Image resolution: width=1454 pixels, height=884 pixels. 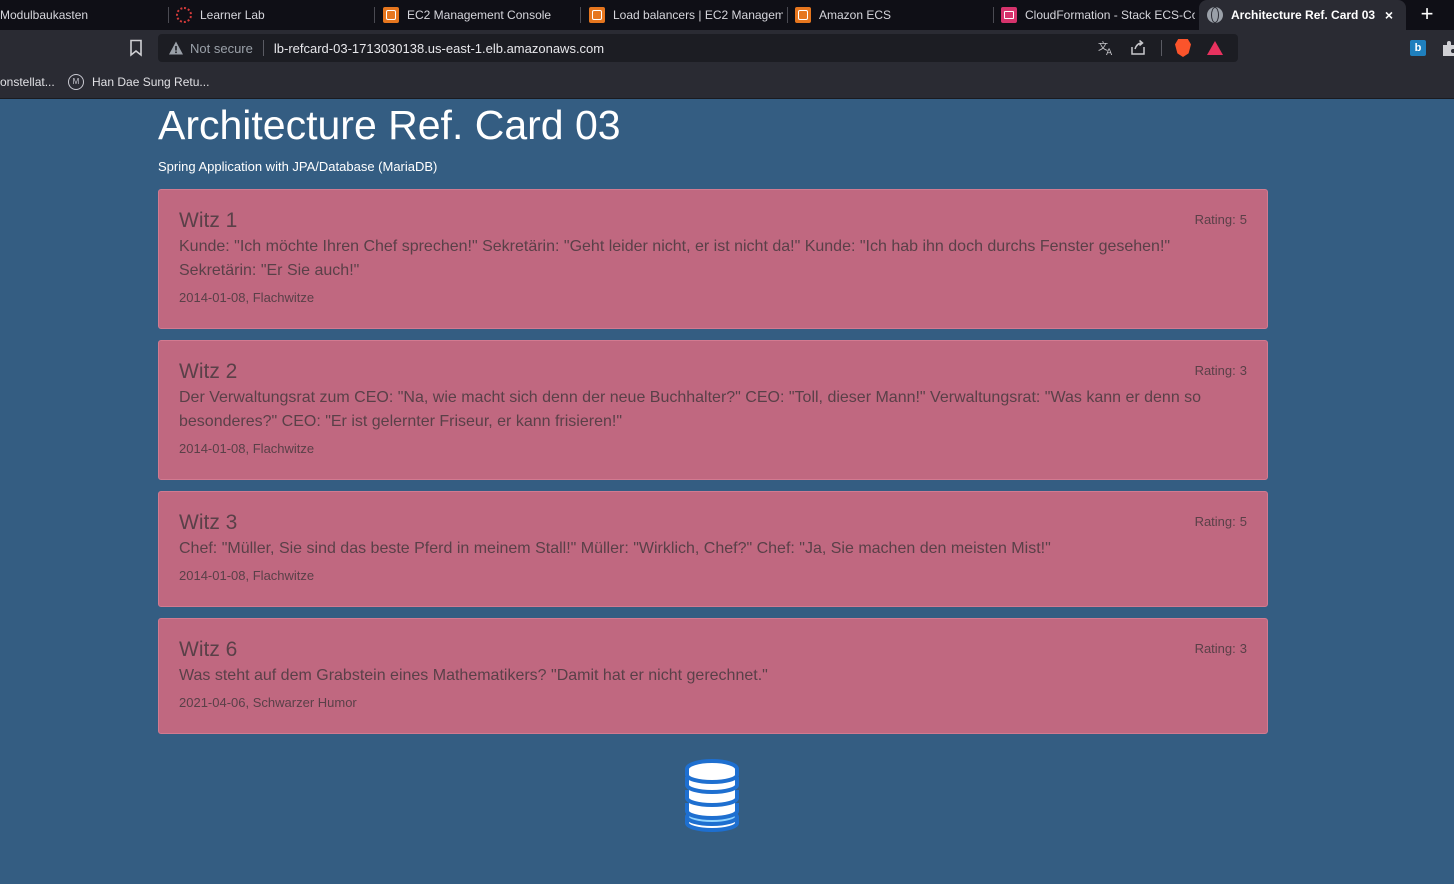 I want to click on cloudformation-icon, so click(x=1009, y=15).